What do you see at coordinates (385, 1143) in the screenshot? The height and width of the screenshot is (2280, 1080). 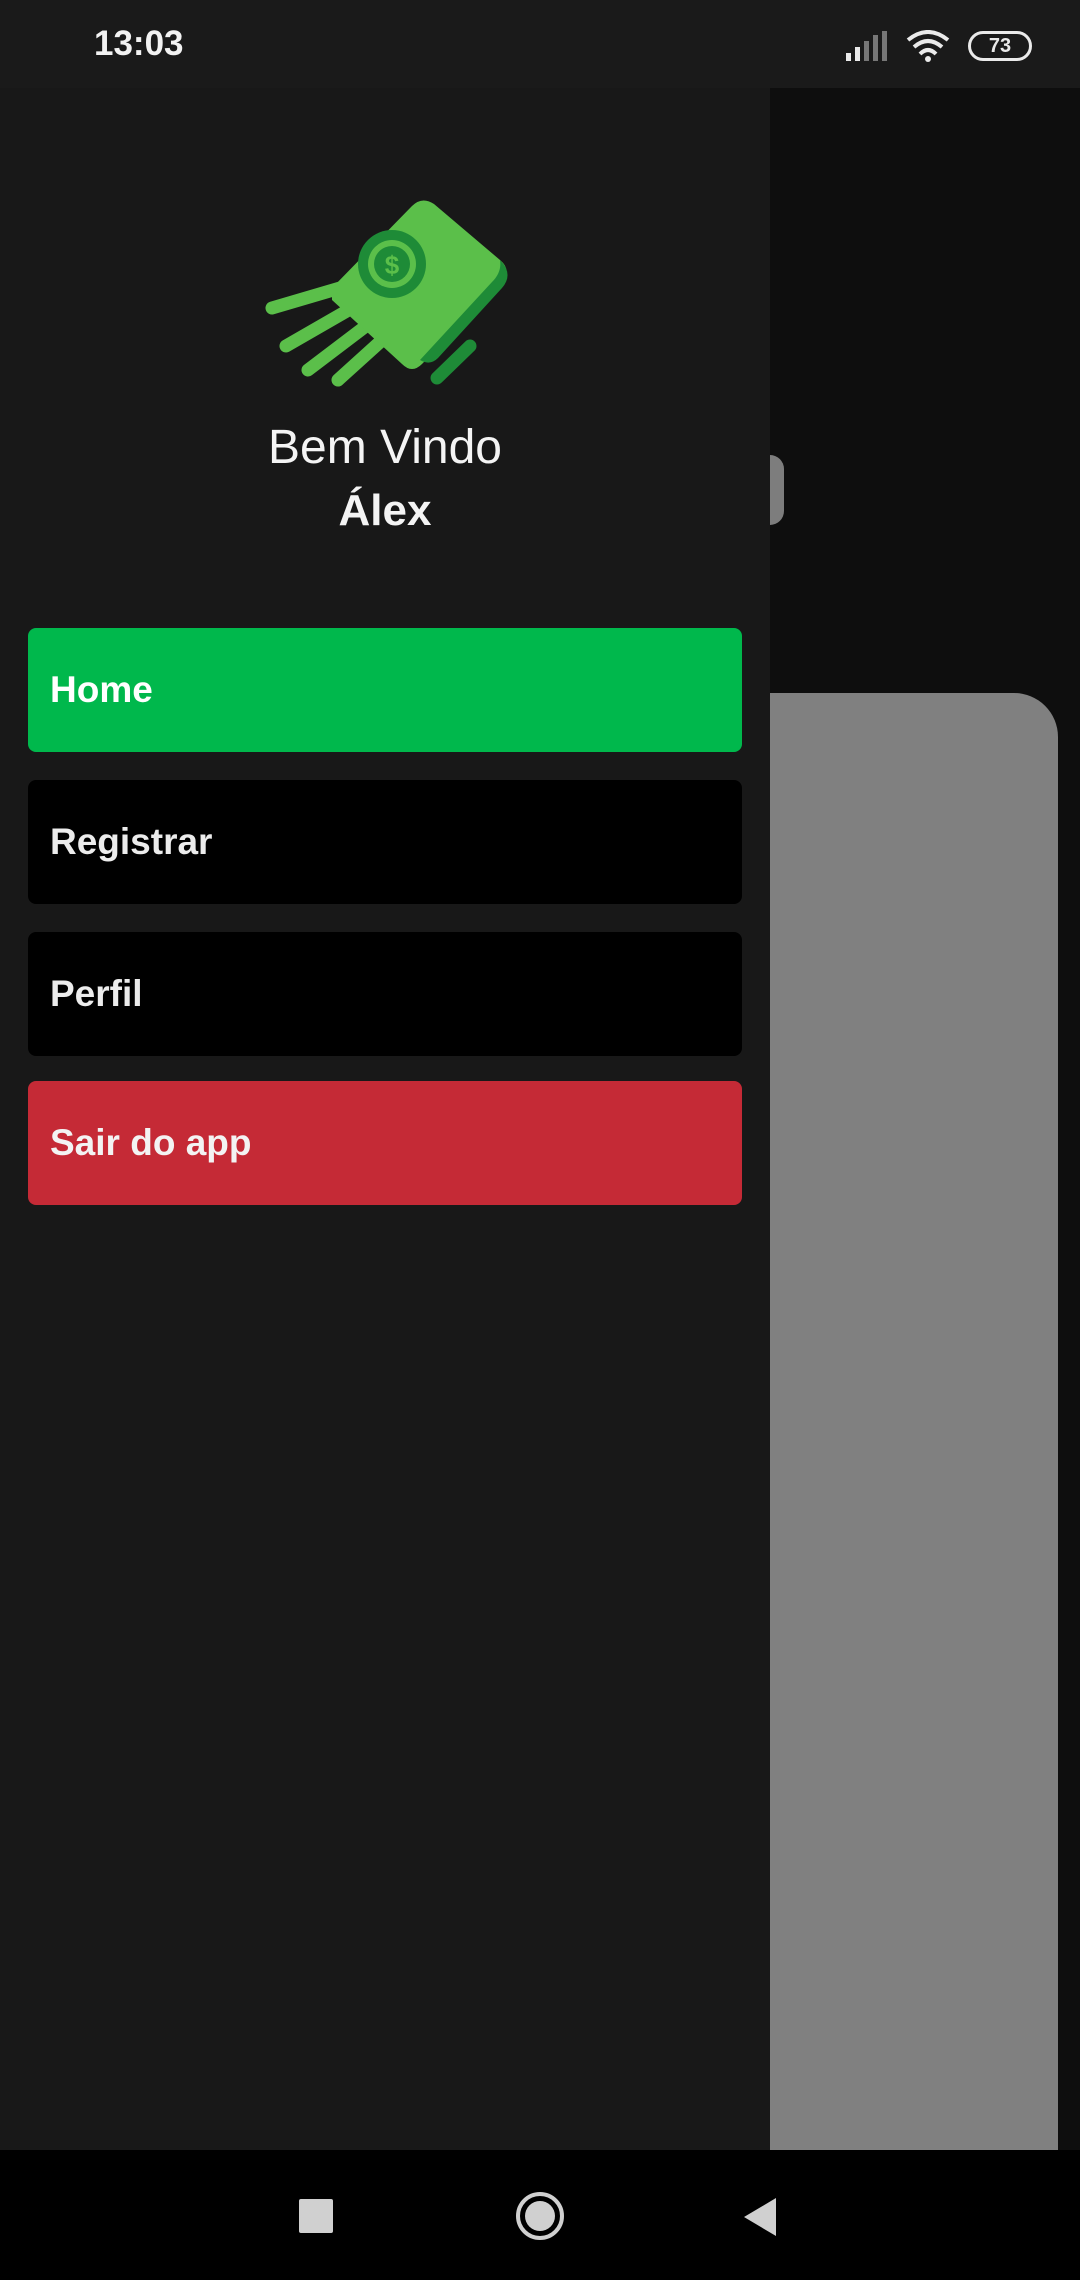 I see `menu-item-exit: Sair do app` at bounding box center [385, 1143].